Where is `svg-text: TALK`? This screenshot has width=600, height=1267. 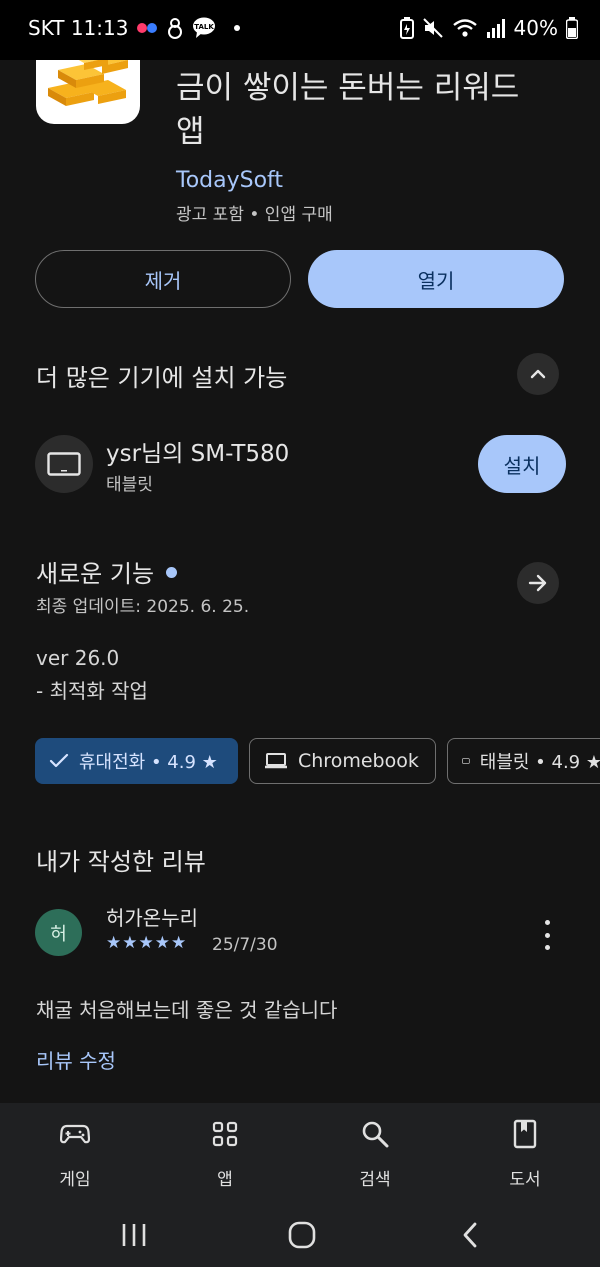 svg-text: TALK is located at coordinates (205, 27).